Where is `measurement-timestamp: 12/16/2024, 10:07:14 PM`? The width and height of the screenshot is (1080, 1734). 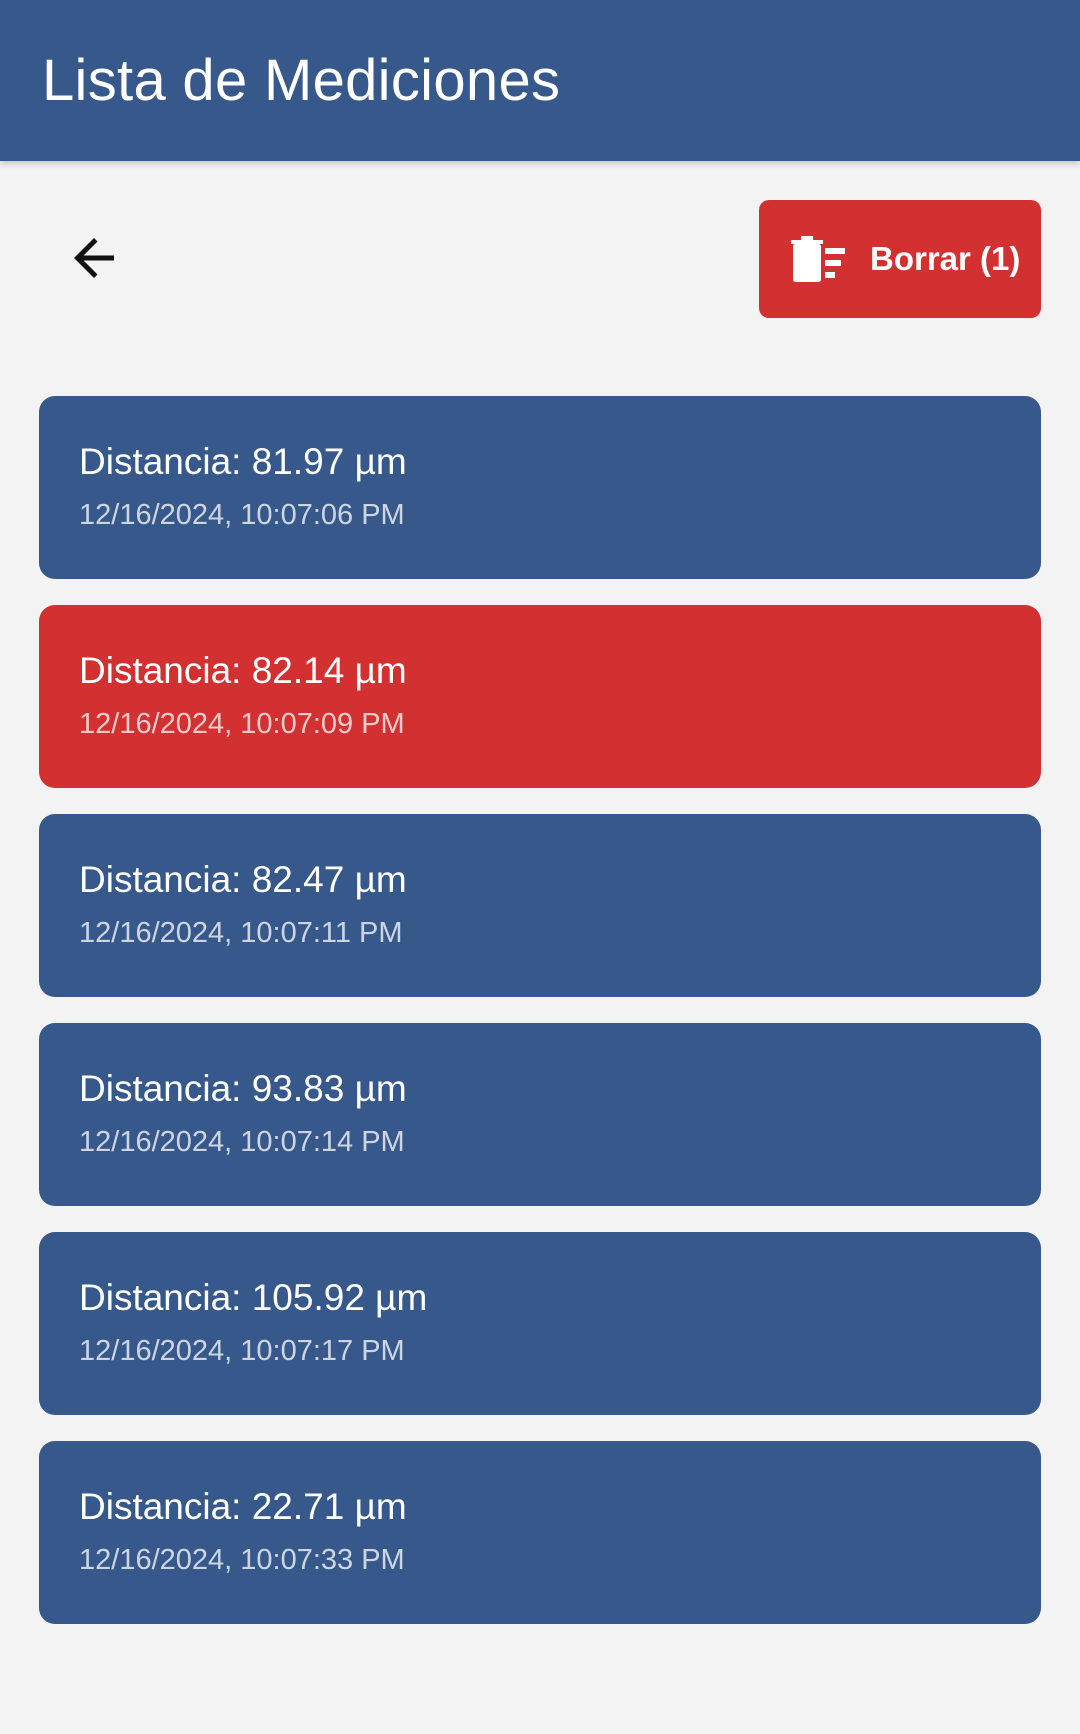
measurement-timestamp: 12/16/2024, 10:07:14 PM is located at coordinates (242, 1142).